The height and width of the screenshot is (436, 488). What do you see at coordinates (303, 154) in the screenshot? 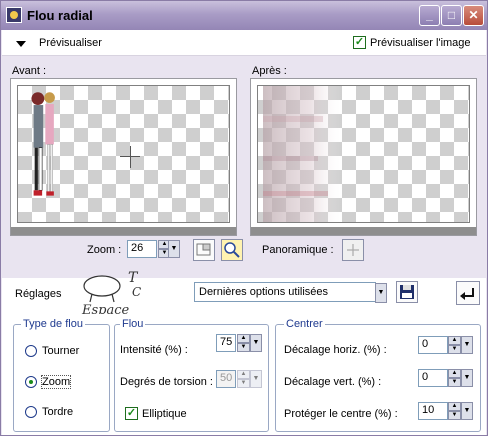
I see `blurred-figure-image` at bounding box center [303, 154].